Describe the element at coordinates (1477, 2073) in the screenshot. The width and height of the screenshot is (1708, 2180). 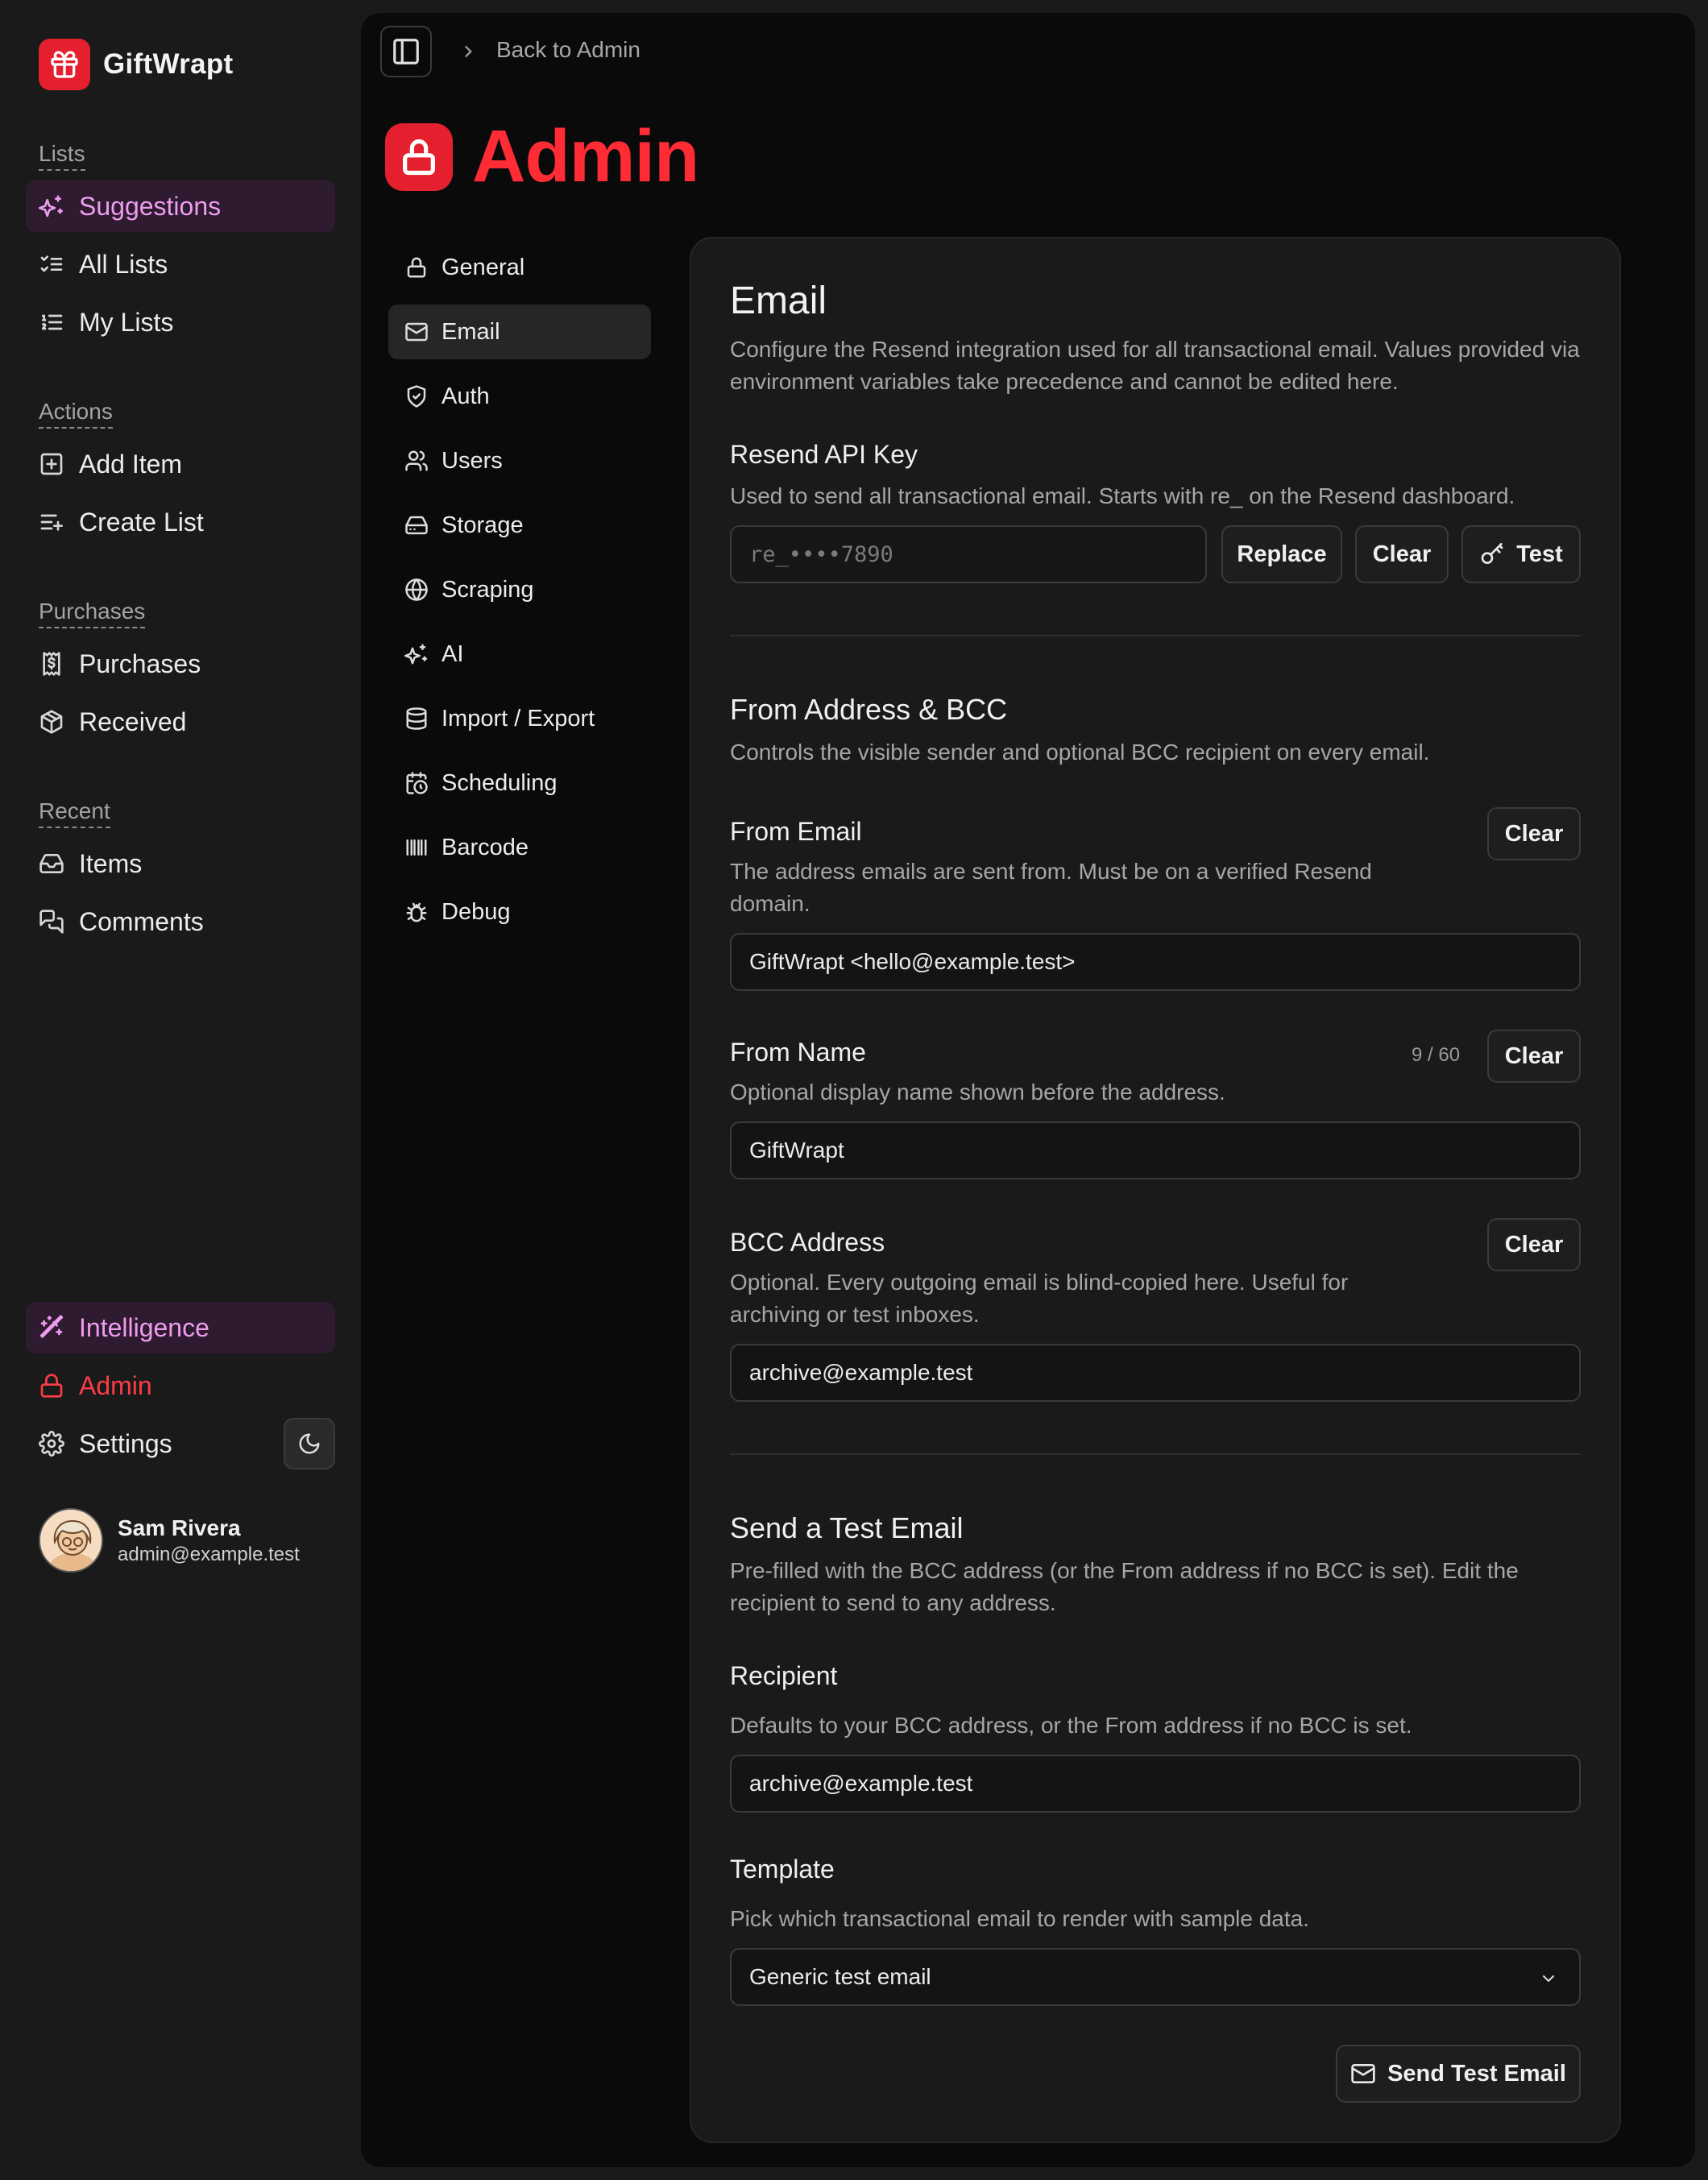
I see `send-test-email-label: Send Test Email` at that location.